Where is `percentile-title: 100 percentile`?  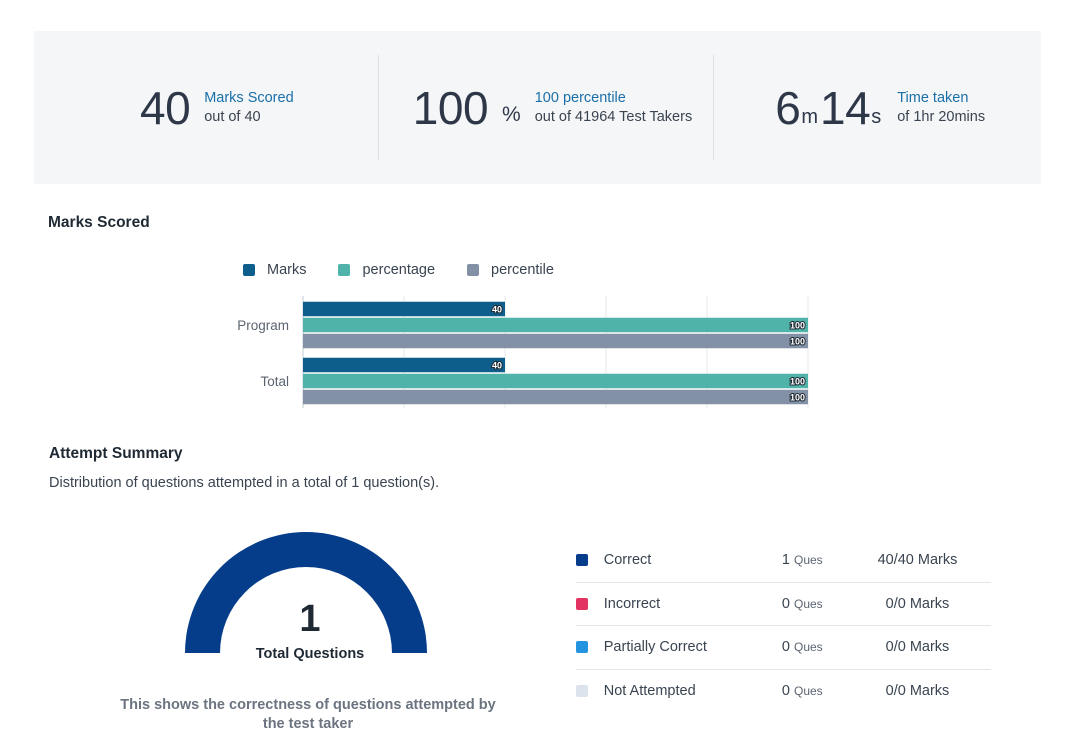 percentile-title: 100 percentile is located at coordinates (580, 97).